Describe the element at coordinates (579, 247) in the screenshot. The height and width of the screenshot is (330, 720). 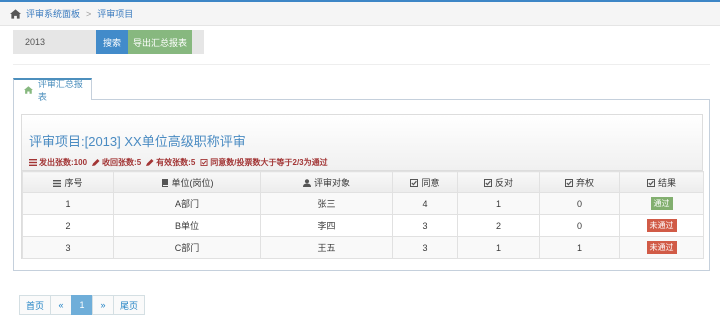
I see `cell-abstain: 1` at that location.